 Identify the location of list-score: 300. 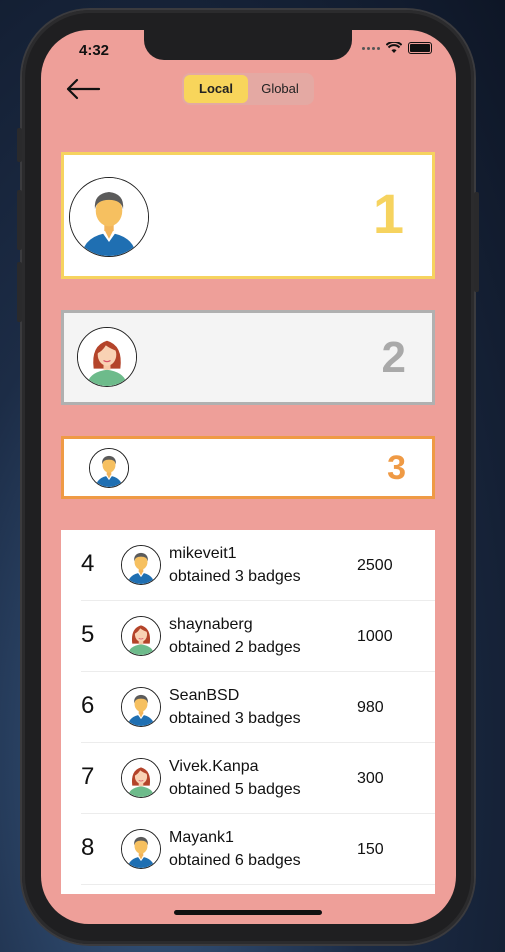
(370, 778).